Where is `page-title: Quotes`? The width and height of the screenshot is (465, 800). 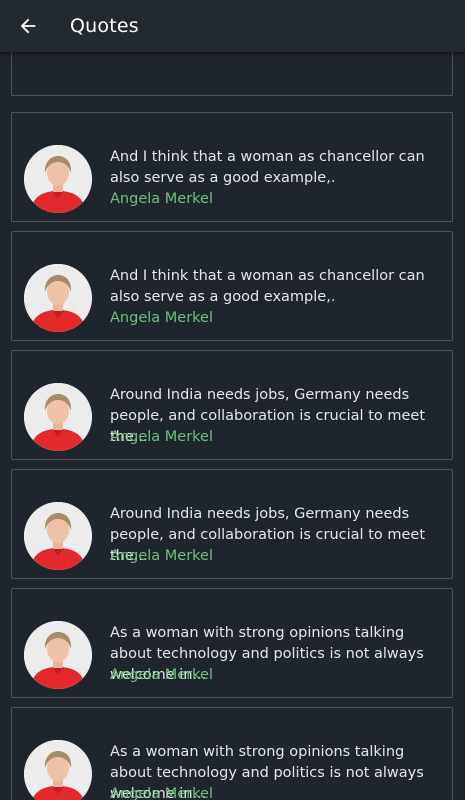
page-title: Quotes is located at coordinates (104, 26).